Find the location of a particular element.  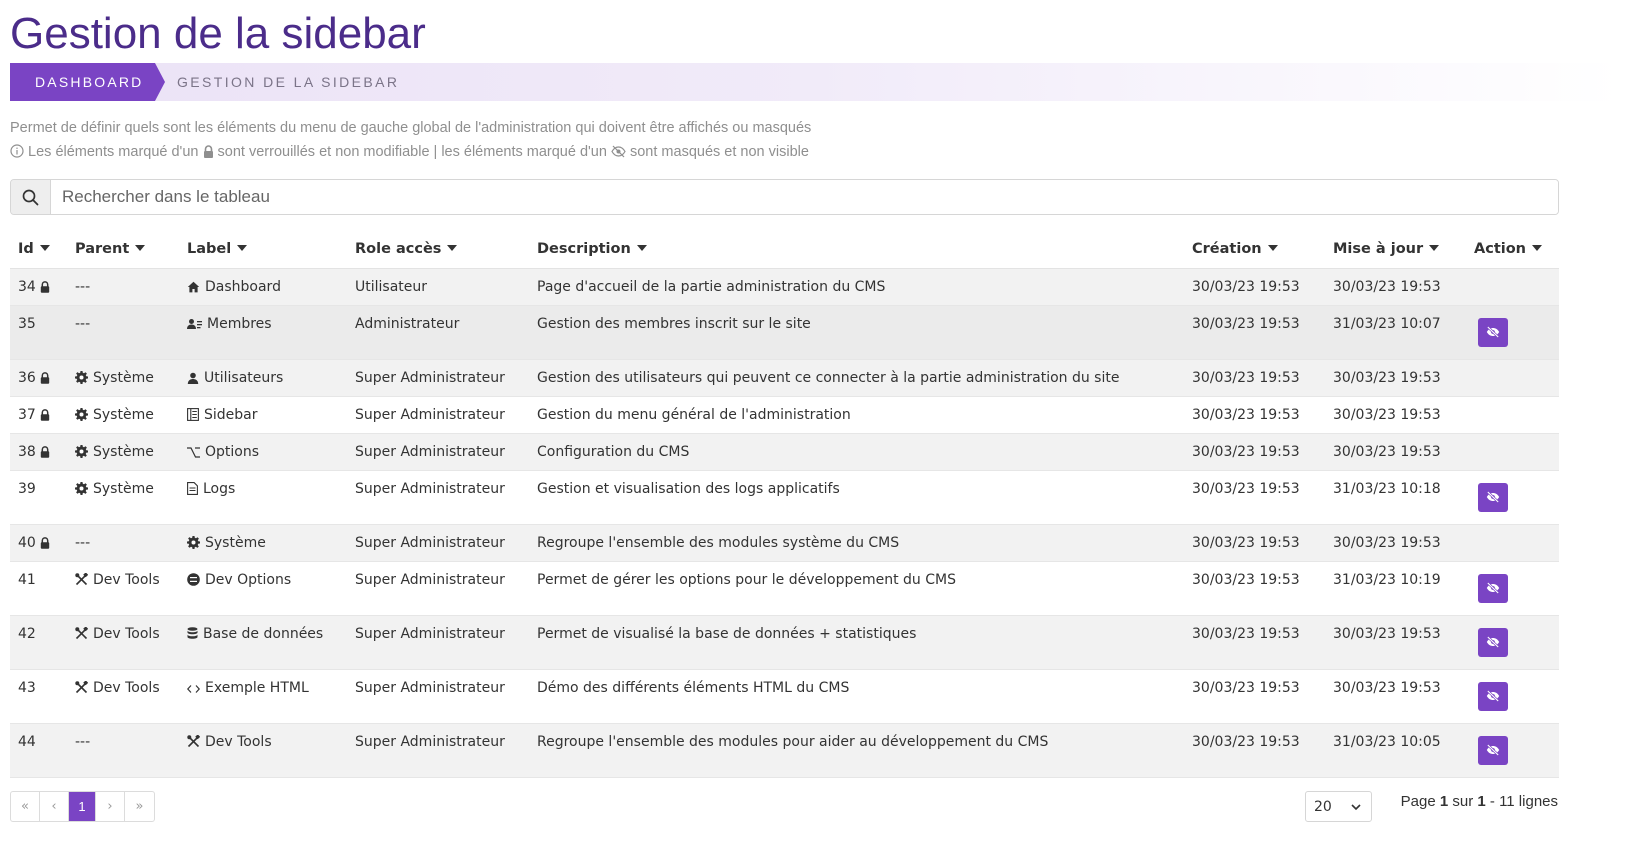

code-icon is located at coordinates (193, 690).